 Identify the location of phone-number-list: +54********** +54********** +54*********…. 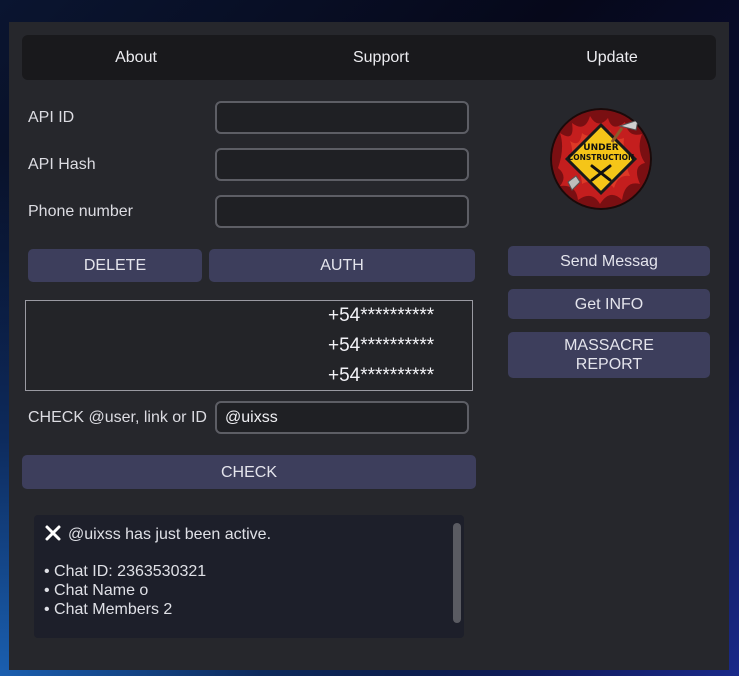
(249, 345).